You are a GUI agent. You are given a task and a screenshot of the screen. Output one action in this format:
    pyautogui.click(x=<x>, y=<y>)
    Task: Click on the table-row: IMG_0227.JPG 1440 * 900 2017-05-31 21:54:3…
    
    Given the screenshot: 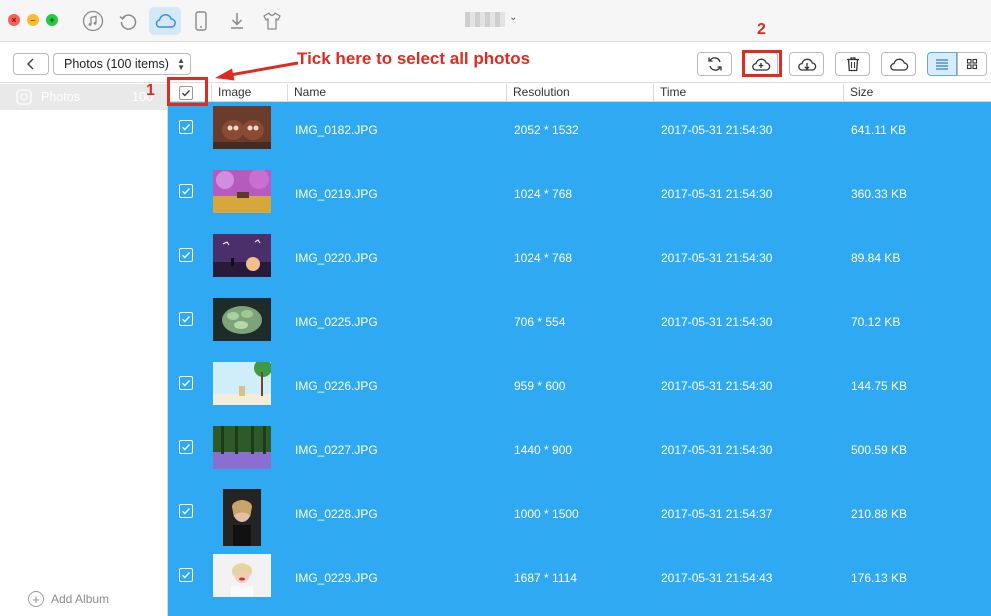 What is the action you would take?
    pyautogui.click(x=579, y=454)
    